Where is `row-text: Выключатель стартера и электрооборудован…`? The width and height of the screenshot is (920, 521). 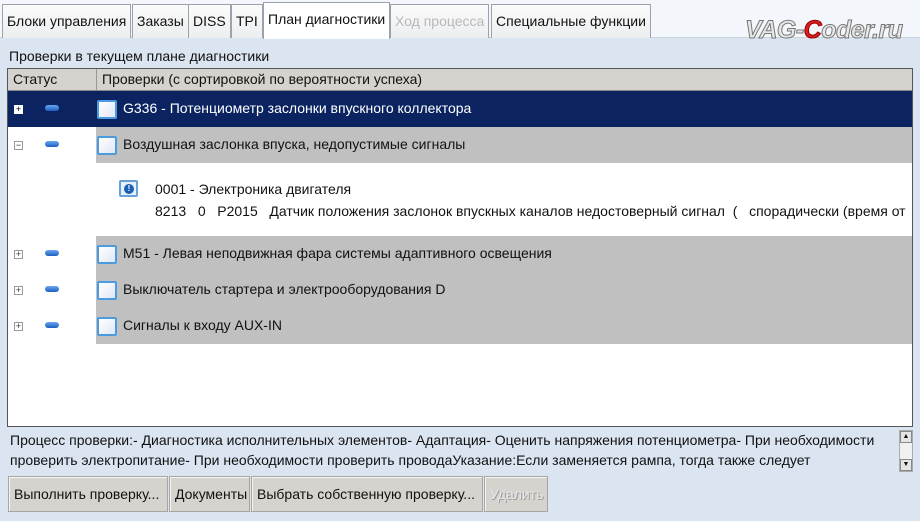 row-text: Выключатель стартера и электрооборудован… is located at coordinates (284, 289).